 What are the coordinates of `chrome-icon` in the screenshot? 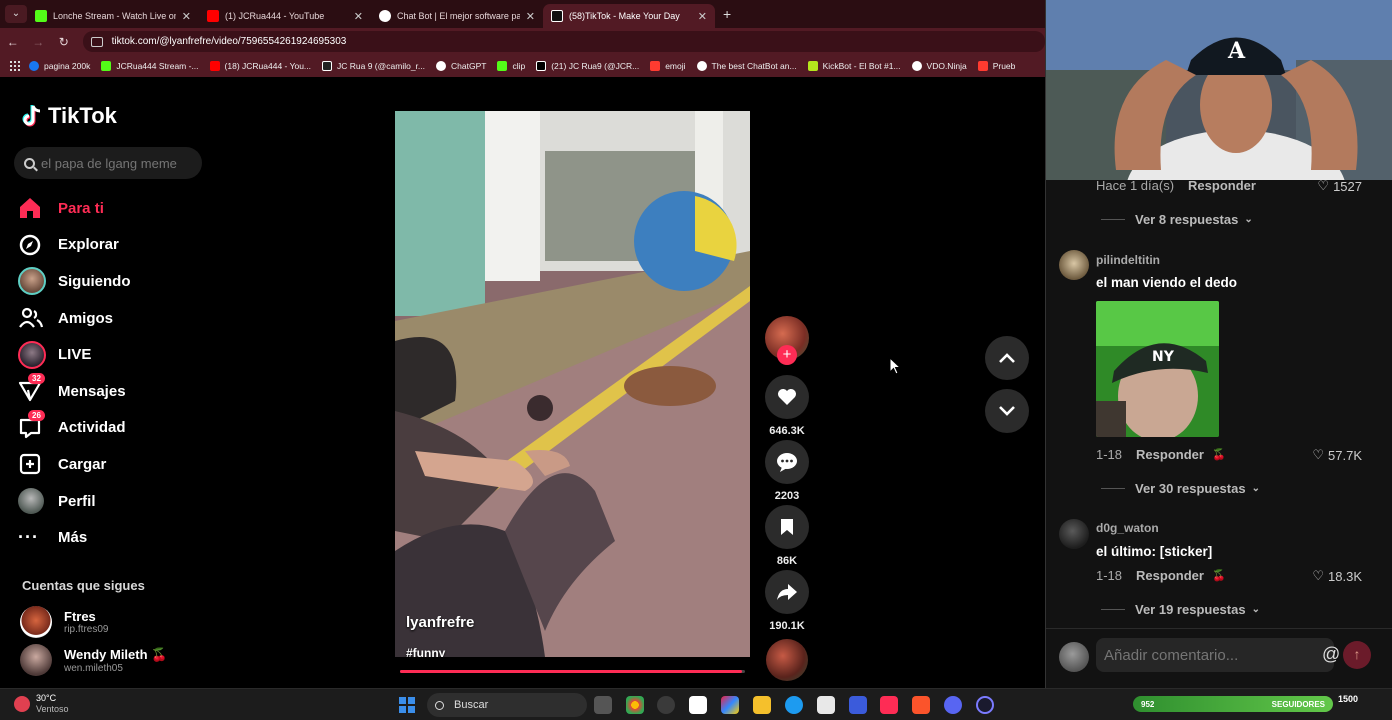 It's located at (635, 705).